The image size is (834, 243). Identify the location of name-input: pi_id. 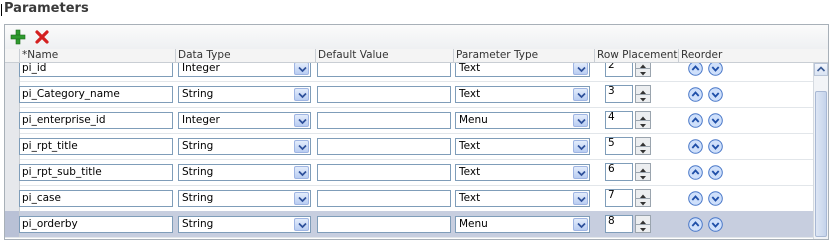
(96, 70).